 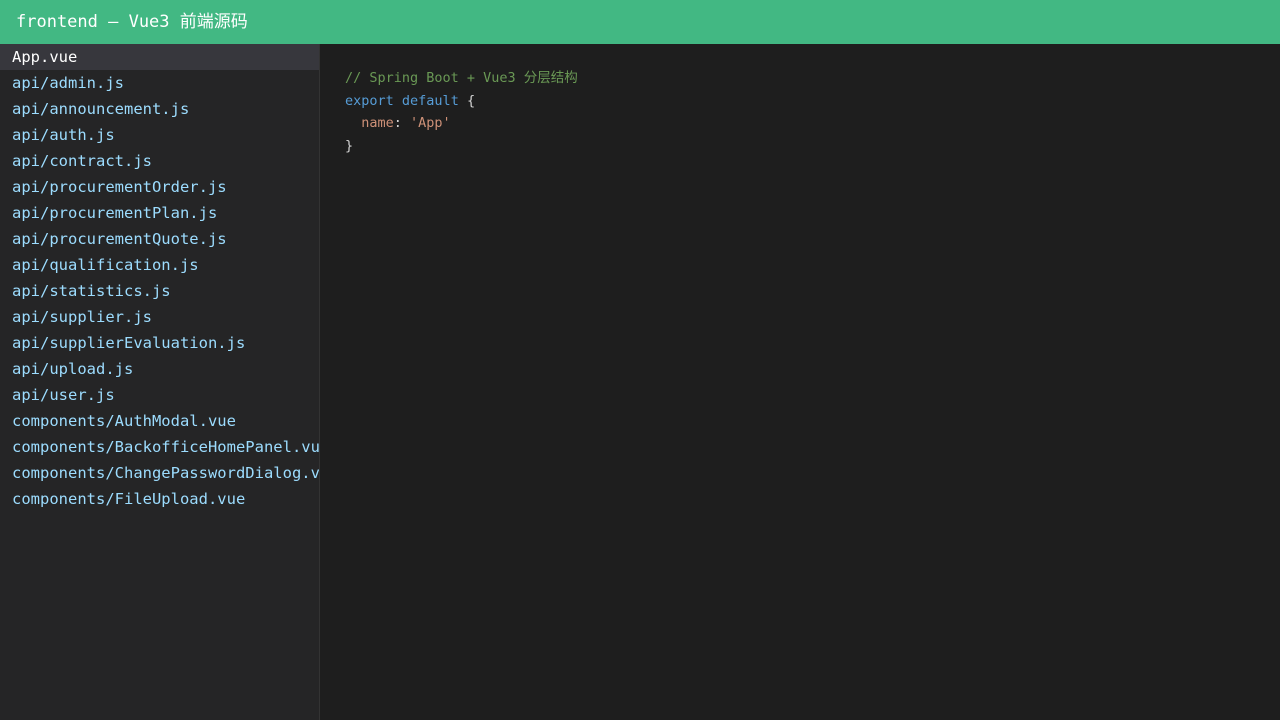 I want to click on file-item-api-supplier: api/supplier.js, so click(x=159, y=317).